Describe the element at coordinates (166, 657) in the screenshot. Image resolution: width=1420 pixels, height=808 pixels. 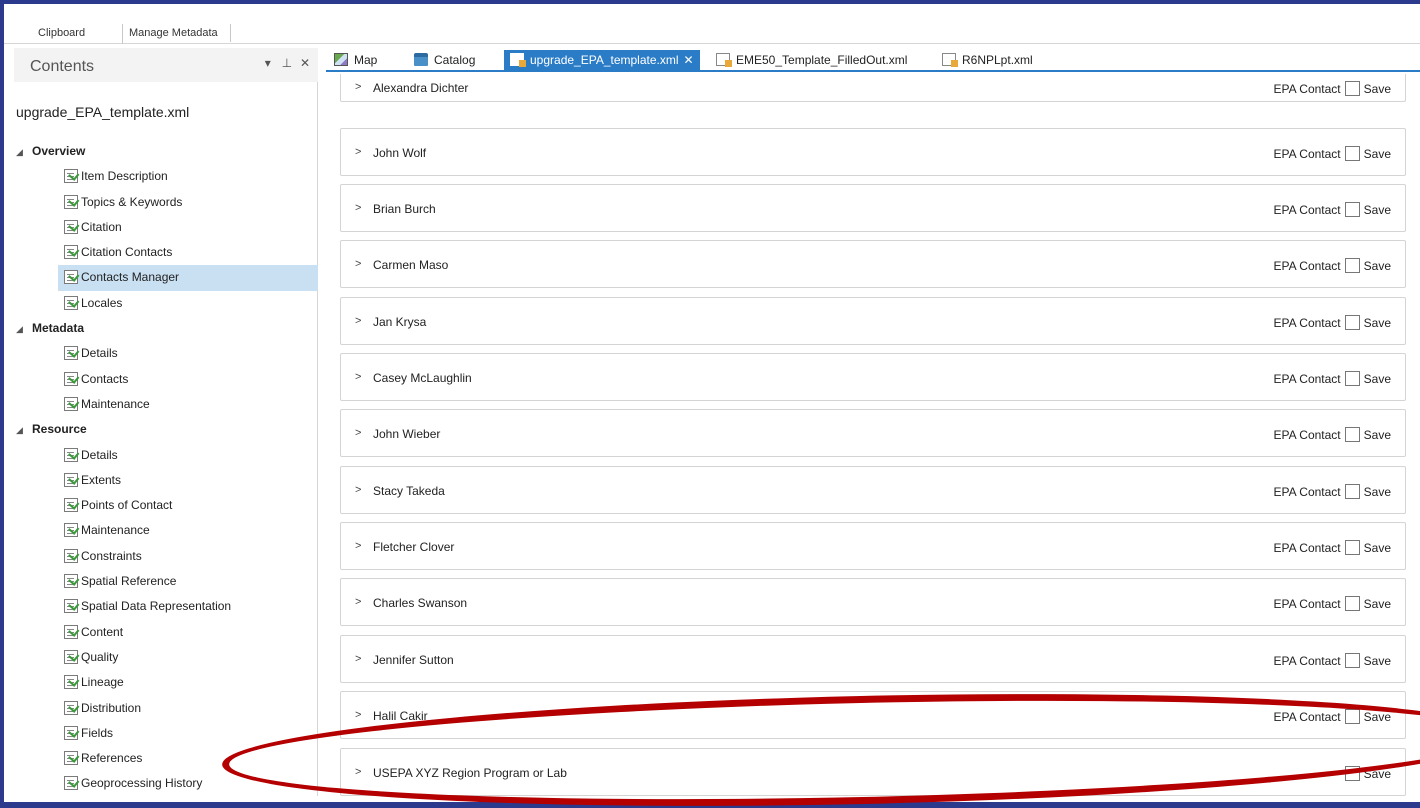
I see `tree-item-quality: Quality` at that location.